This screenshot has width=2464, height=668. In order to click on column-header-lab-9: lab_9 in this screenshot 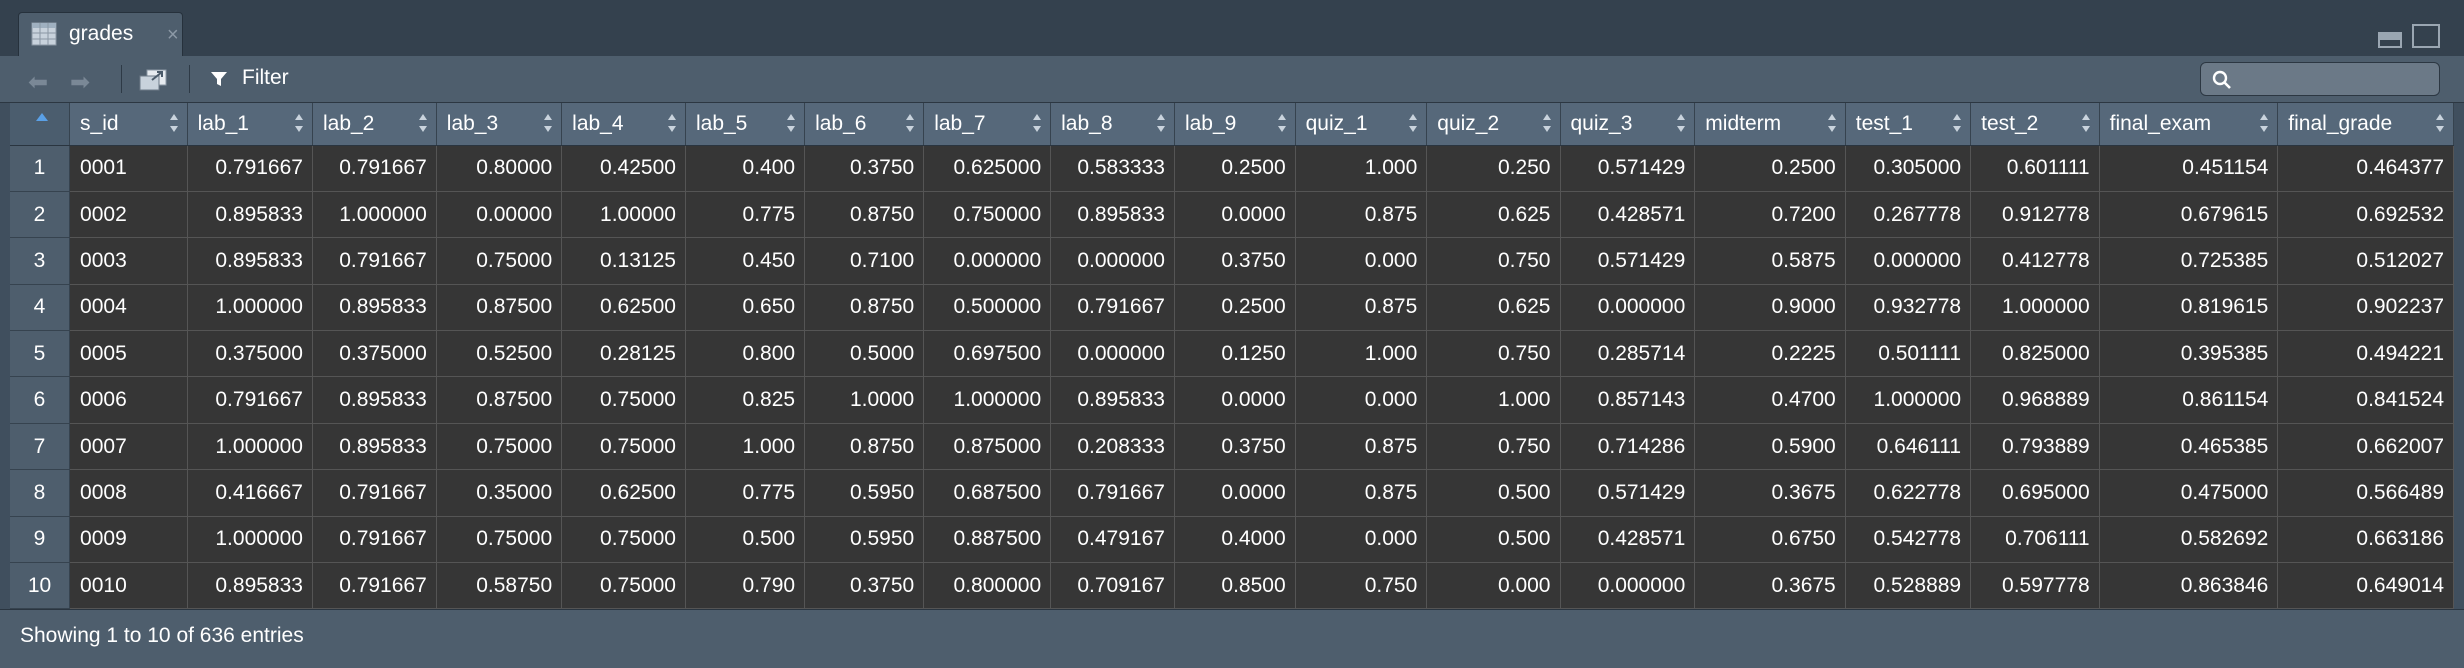, I will do `click(1235, 124)`.